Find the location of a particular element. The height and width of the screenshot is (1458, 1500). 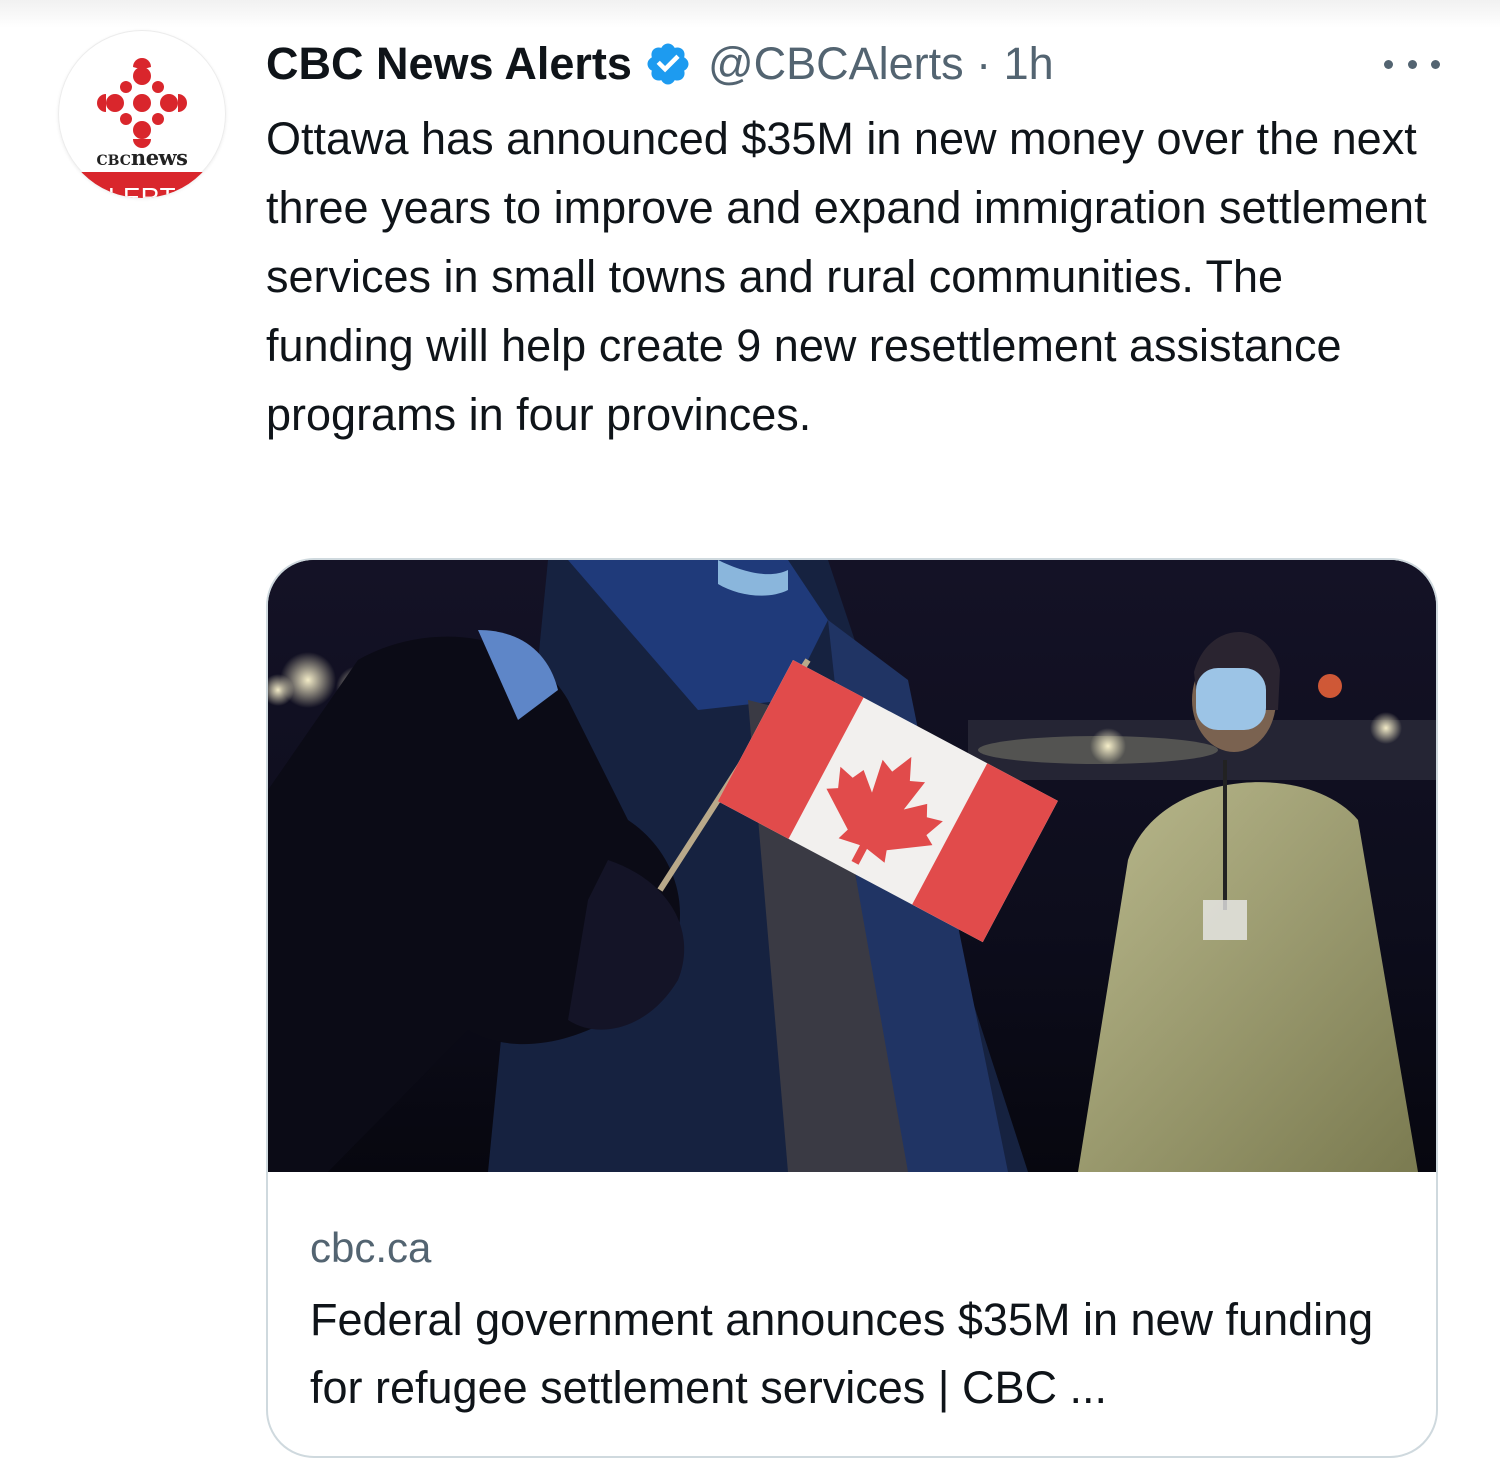

tweet-header: CBC News Alerts @CBCAlerts · 1h is located at coordinates (660, 64).